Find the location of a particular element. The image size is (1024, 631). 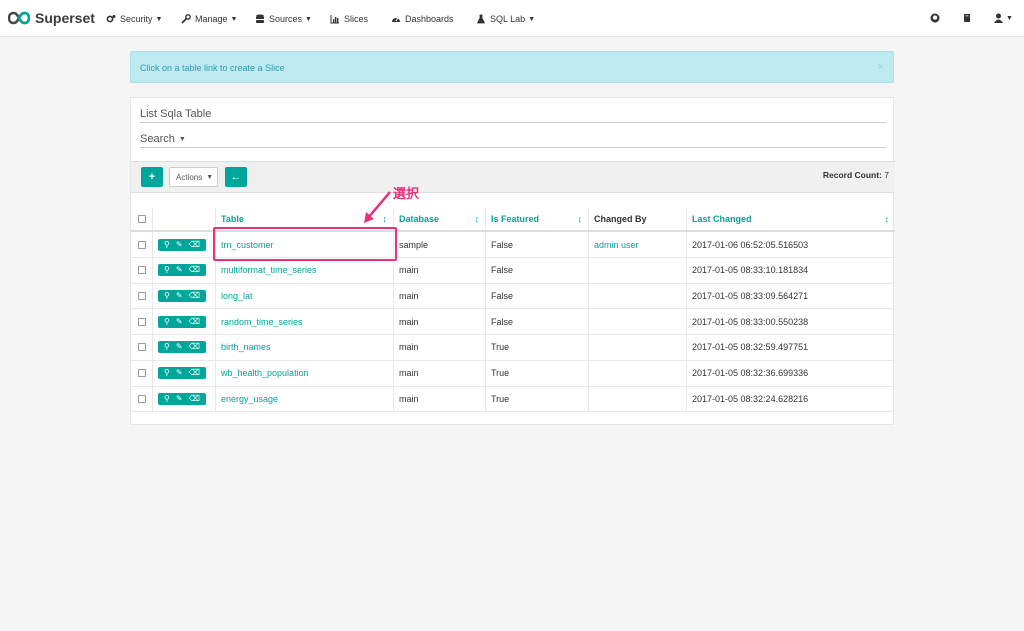

nav-security-label: Security is located at coordinates (136, 19).